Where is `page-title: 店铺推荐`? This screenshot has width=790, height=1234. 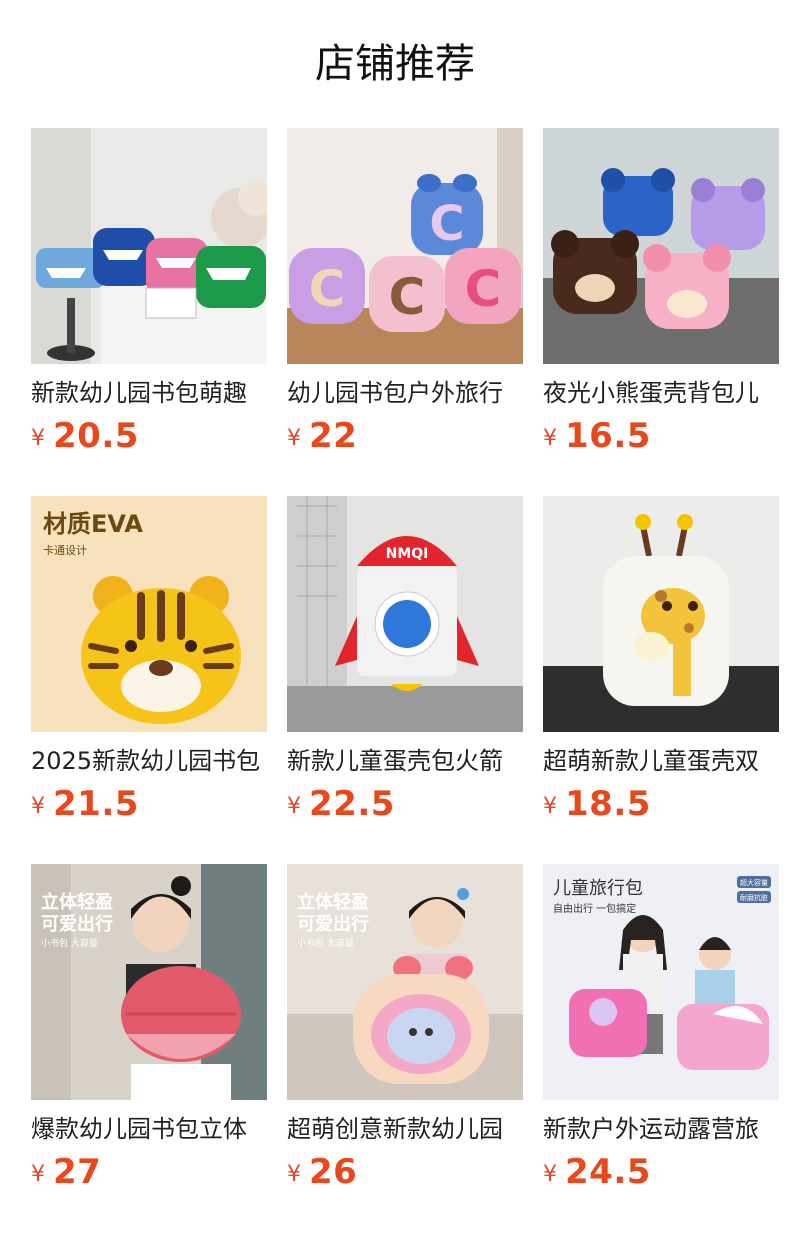 page-title: 店铺推荐 is located at coordinates (395, 64).